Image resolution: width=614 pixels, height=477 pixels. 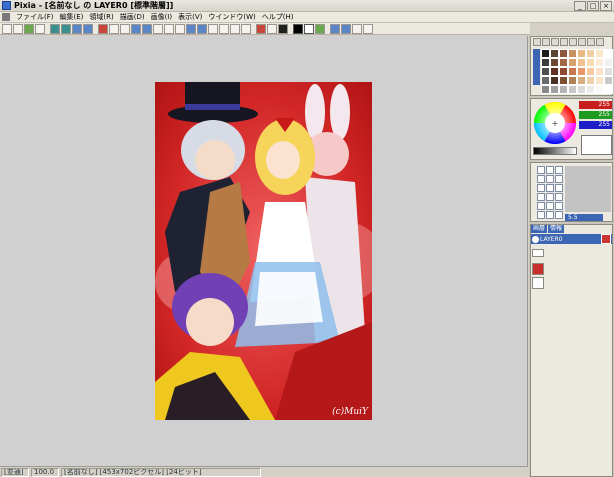 What do you see at coordinates (606, 6) in the screenshot?
I see `close-button: ×` at bounding box center [606, 6].